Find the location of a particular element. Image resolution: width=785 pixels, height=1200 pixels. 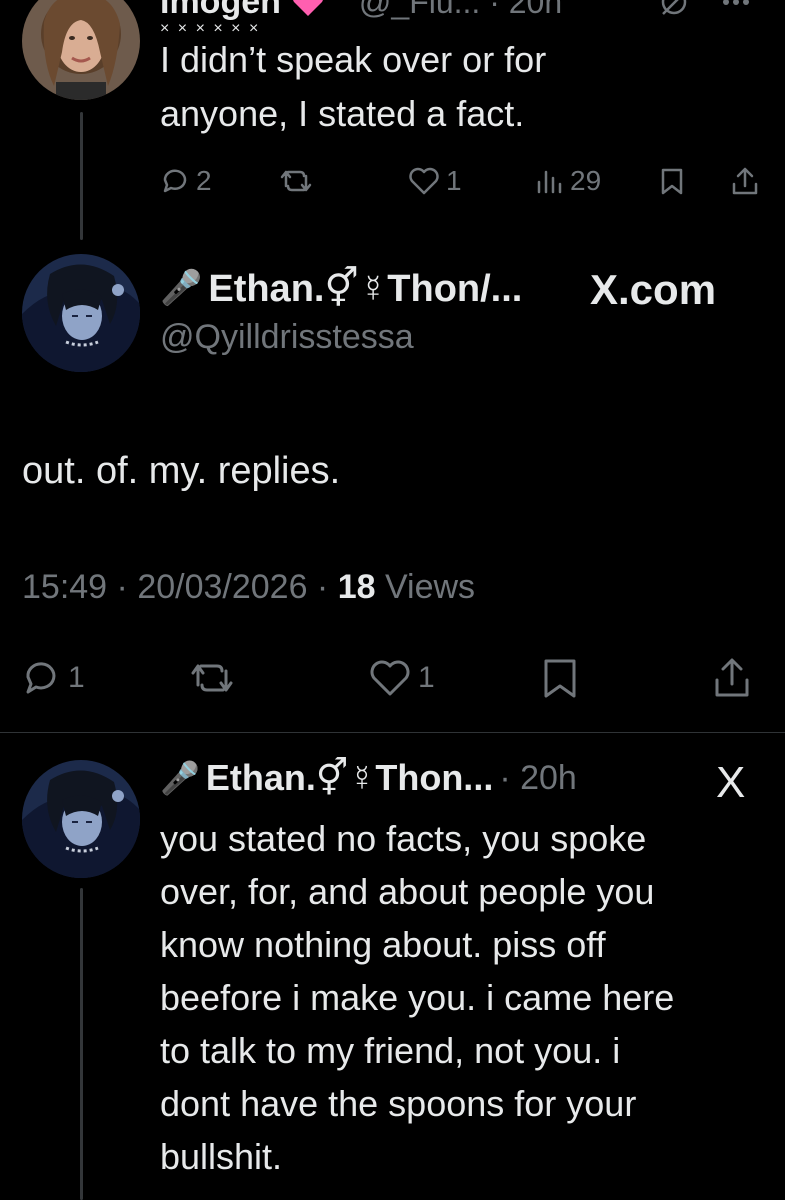

views-label: Views is located at coordinates (425, 587).